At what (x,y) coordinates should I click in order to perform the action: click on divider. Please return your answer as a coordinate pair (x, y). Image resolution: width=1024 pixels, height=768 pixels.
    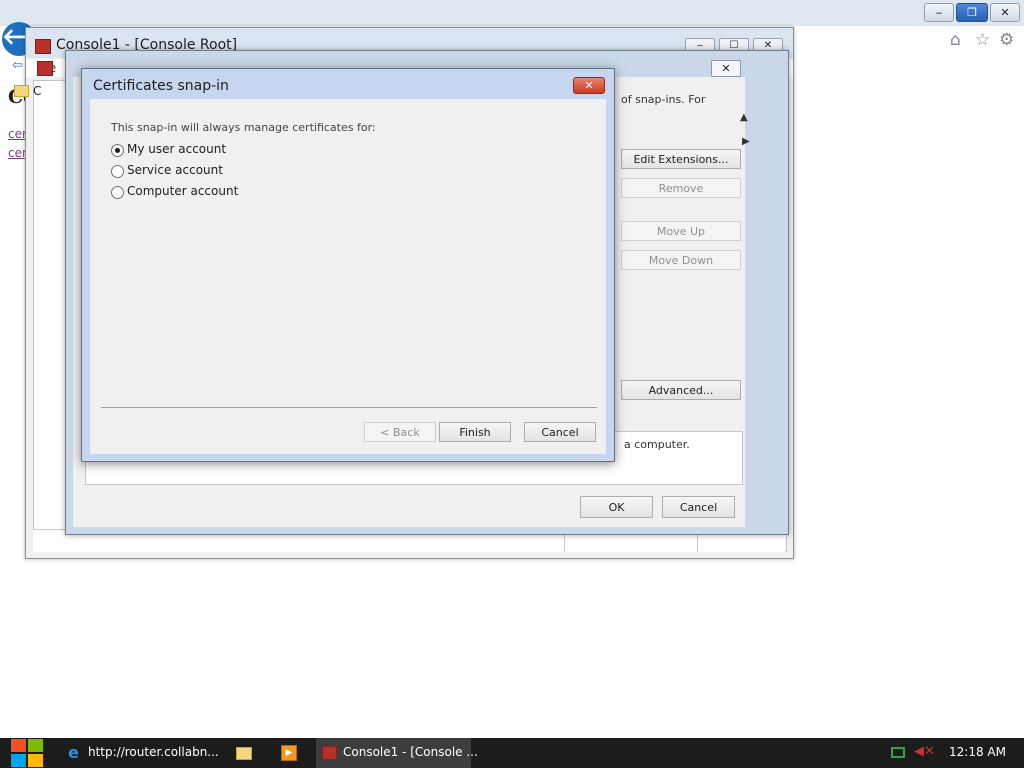
    Looking at the image, I should click on (349, 407).